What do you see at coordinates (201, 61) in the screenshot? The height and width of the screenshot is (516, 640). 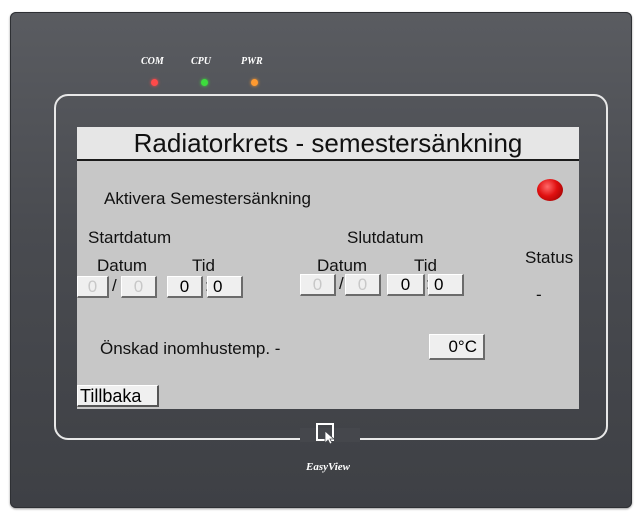 I see `cpu-led-label: CPU` at bounding box center [201, 61].